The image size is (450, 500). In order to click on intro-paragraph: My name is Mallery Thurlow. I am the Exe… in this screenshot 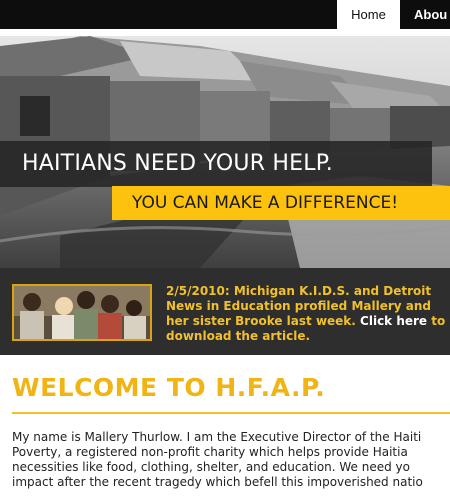, I will do `click(231, 460)`.